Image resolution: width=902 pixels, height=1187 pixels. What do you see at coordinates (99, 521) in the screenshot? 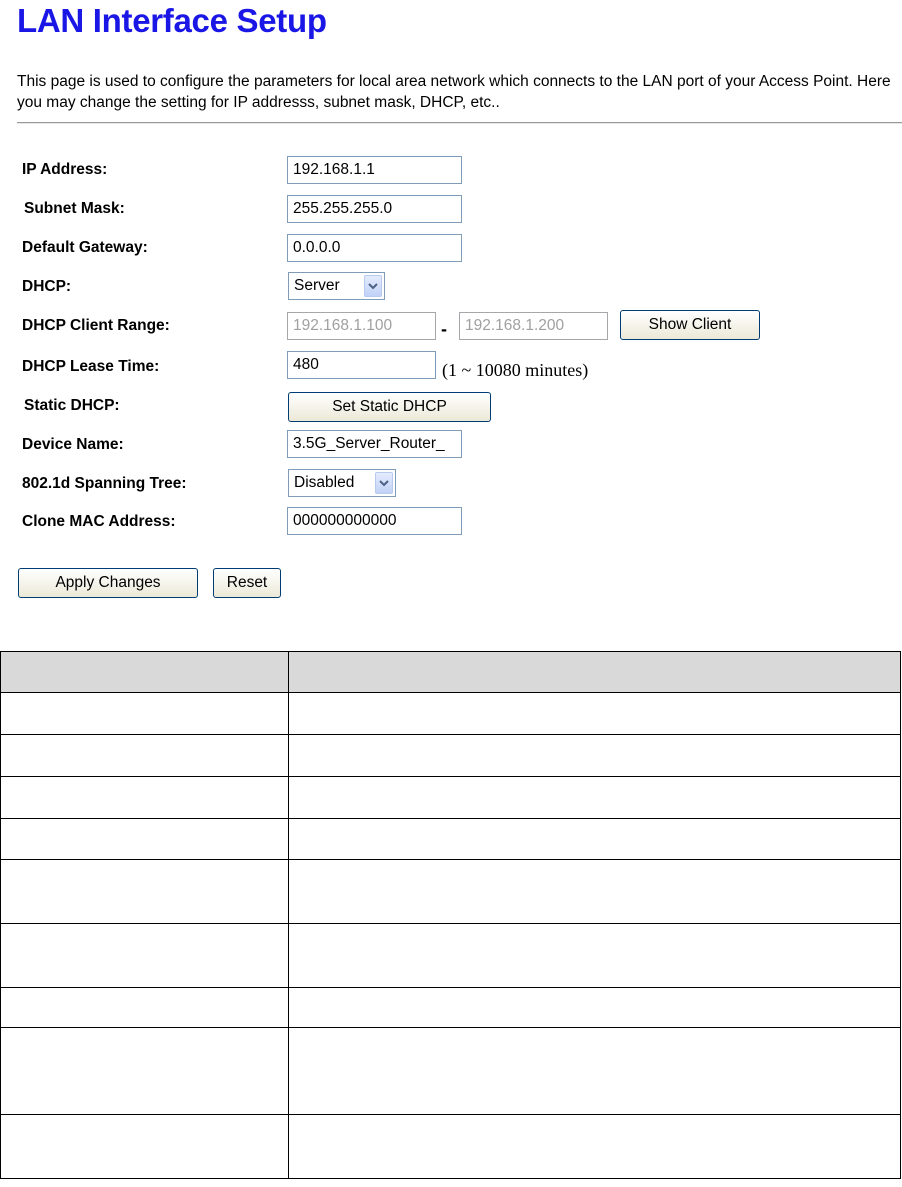
I see `clone-mac-label: Clone MAC Address:` at bounding box center [99, 521].